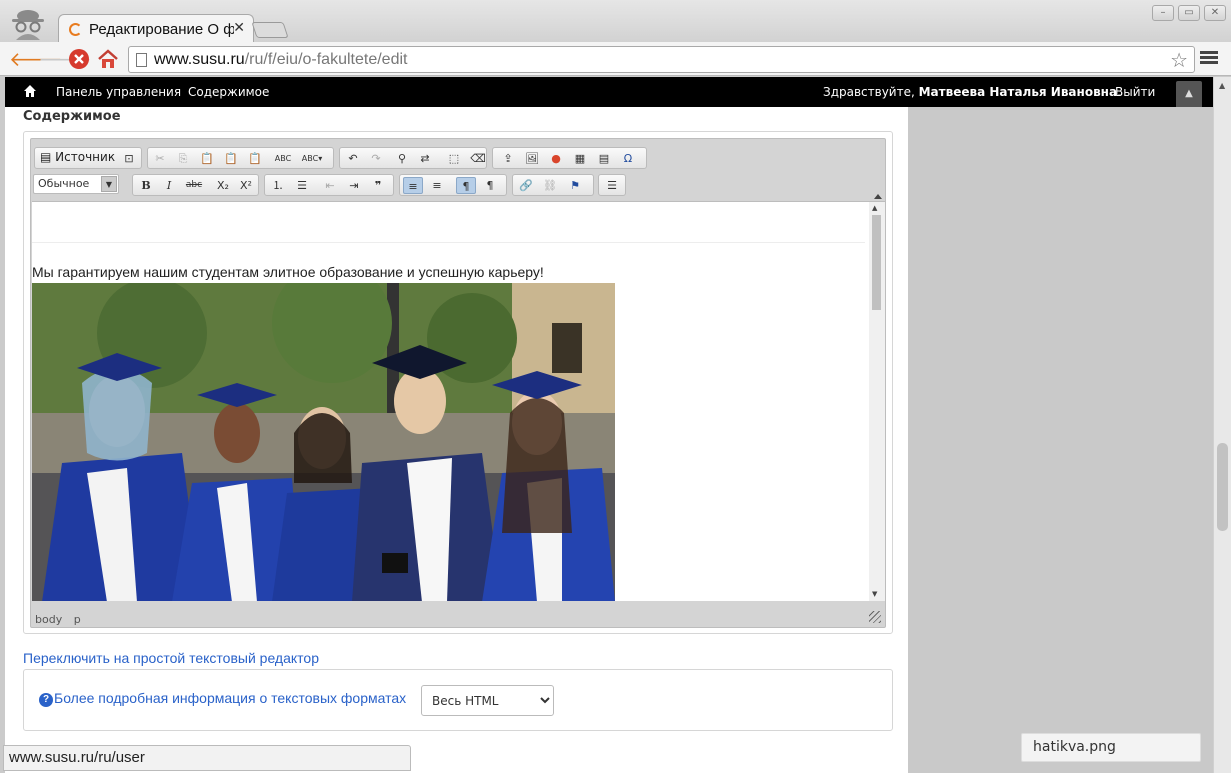 Image resolution: width=1231 pixels, height=773 pixels. What do you see at coordinates (231, 158) in the screenshot?
I see `paste-text-icon: 📋` at bounding box center [231, 158].